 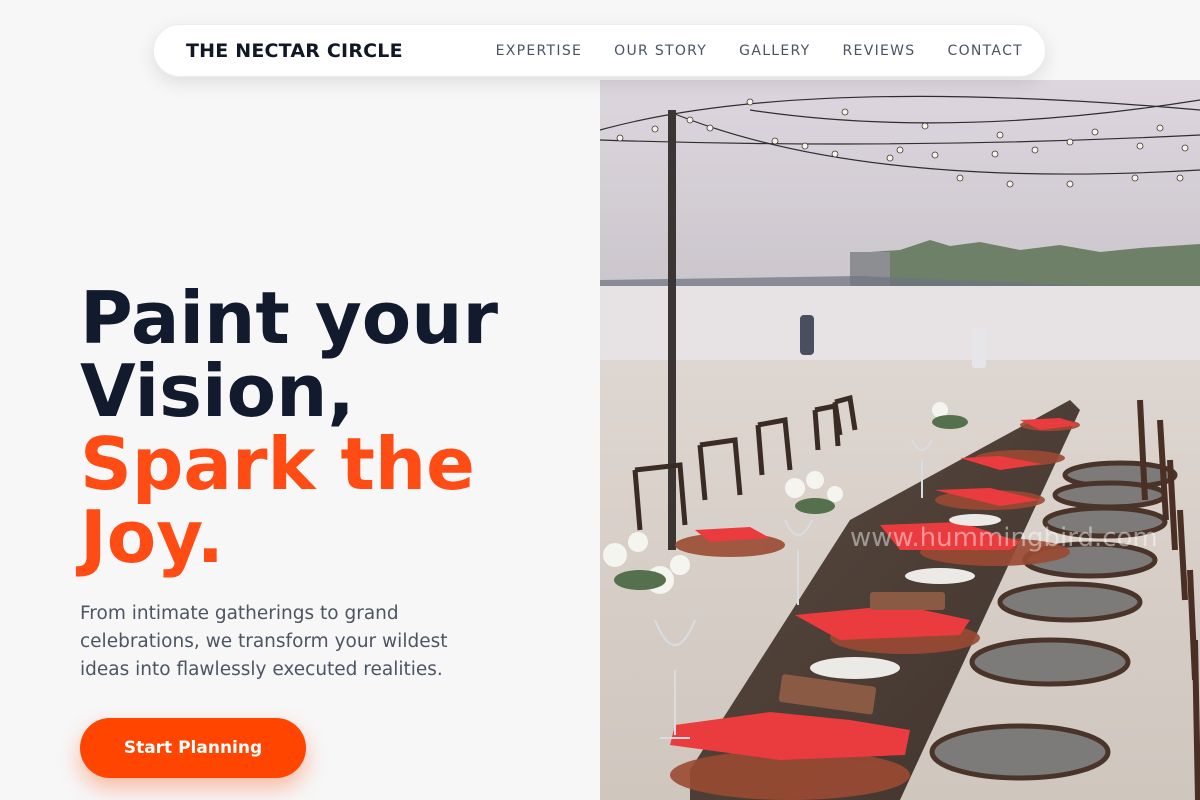 What do you see at coordinates (900, 329) in the screenshot?
I see `sea` at bounding box center [900, 329].